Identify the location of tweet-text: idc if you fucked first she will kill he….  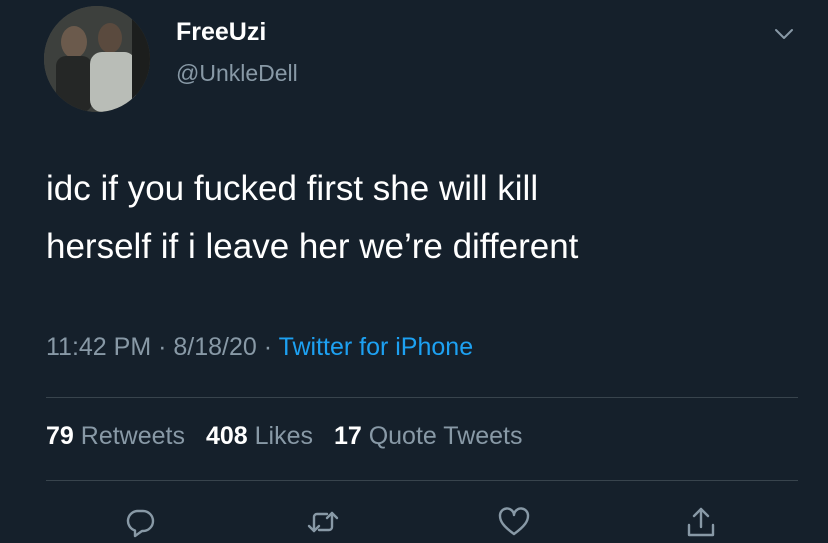
(312, 217).